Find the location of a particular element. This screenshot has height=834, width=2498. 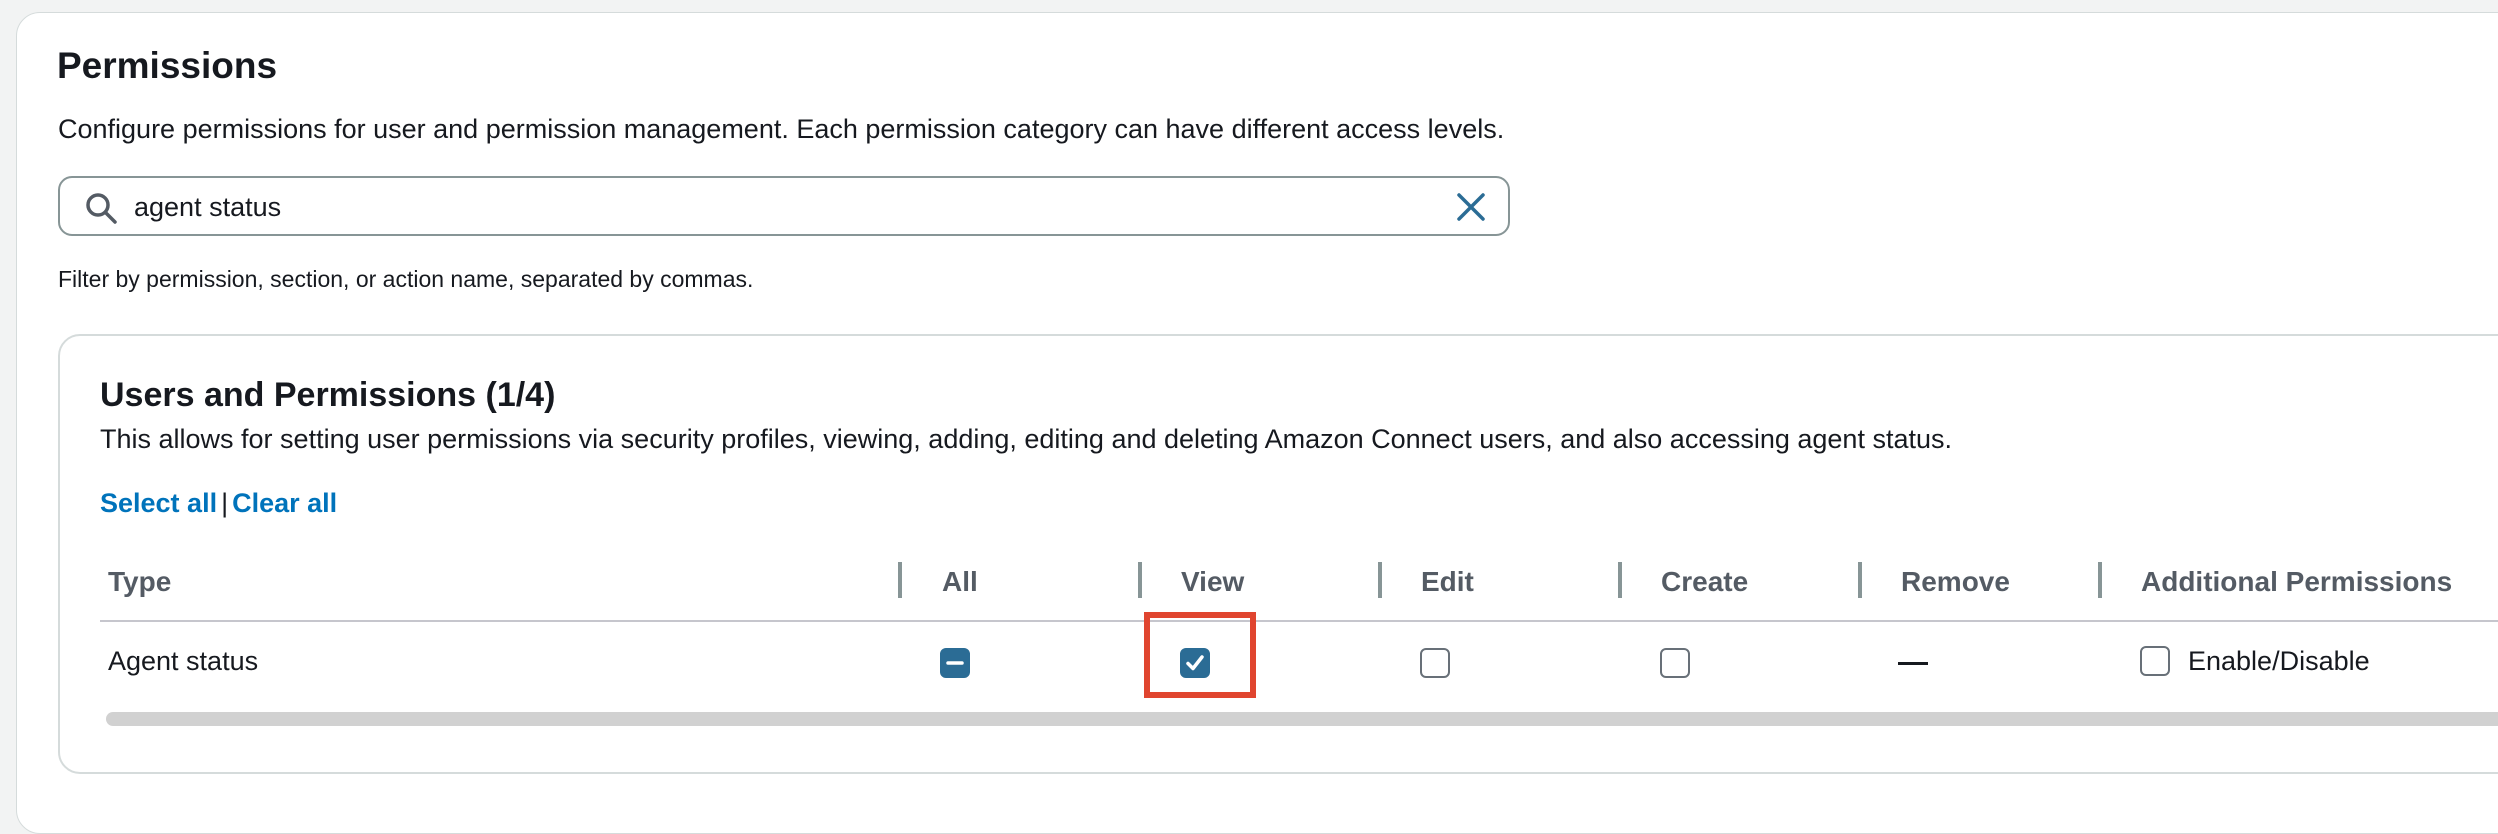

search-field is located at coordinates (784, 206).